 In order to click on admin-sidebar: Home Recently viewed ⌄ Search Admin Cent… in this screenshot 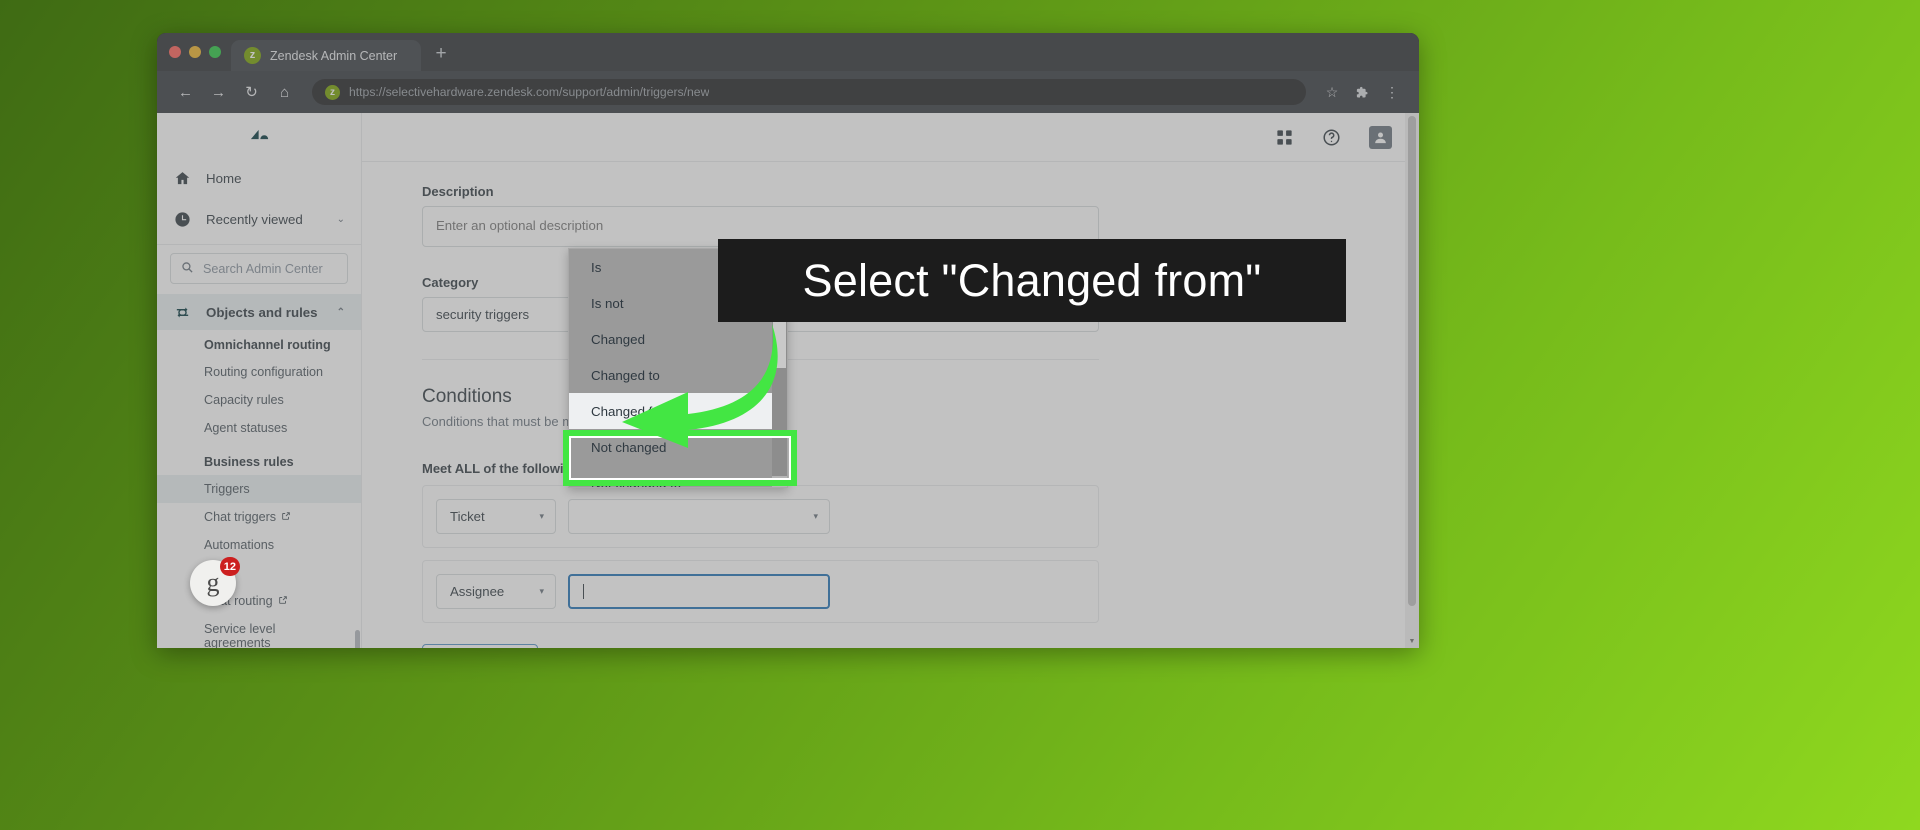, I will do `click(259, 380)`.